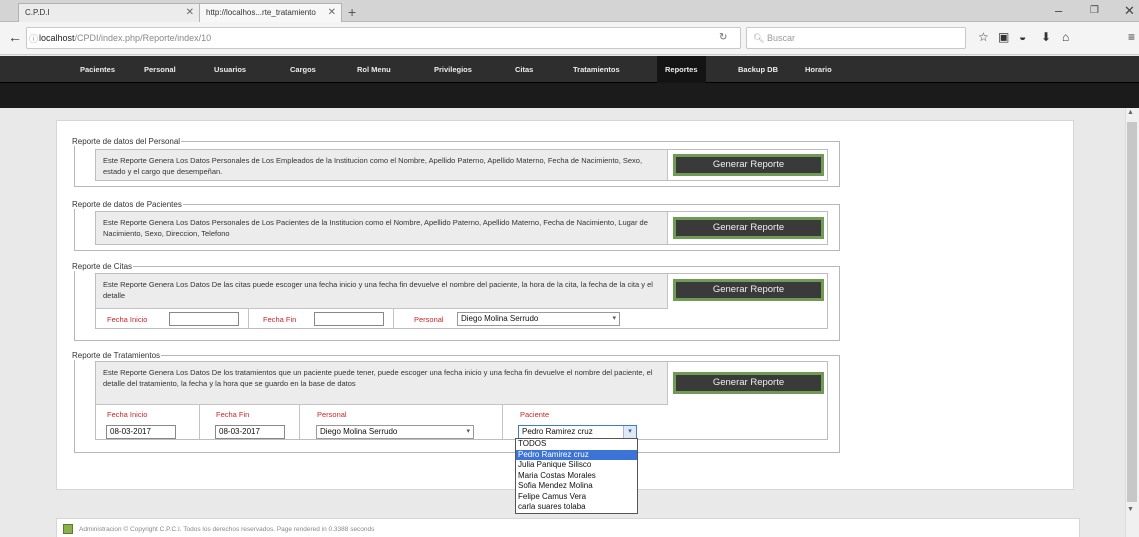 The width and height of the screenshot is (1139, 537). What do you see at coordinates (983, 37) in the screenshot?
I see `star-icon: ☆` at bounding box center [983, 37].